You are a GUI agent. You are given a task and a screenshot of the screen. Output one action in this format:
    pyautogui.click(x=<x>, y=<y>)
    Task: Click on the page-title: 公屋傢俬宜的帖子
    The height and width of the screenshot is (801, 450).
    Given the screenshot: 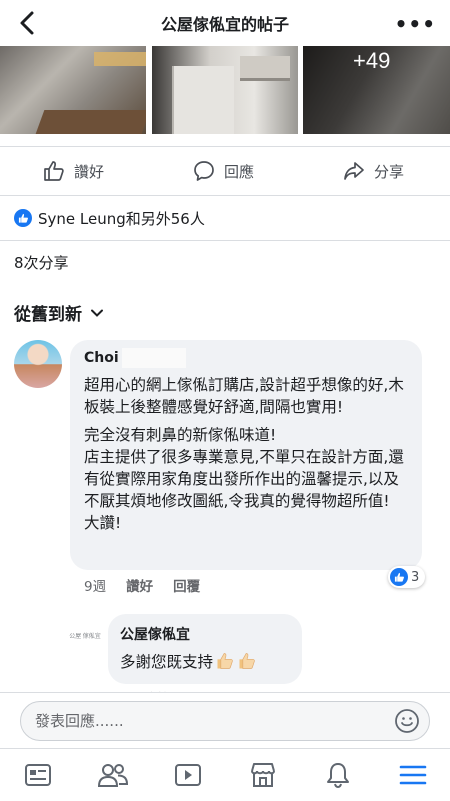 What is the action you would take?
    pyautogui.click(x=224, y=24)
    